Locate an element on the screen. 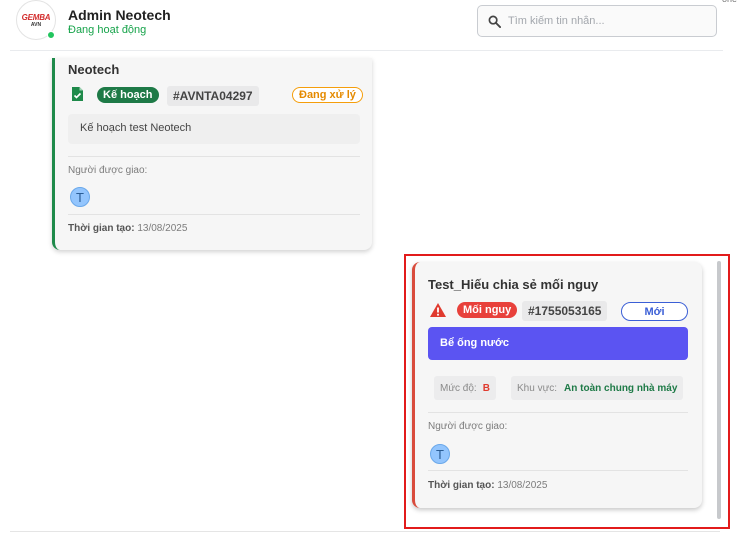 This screenshot has width=741, height=537. task-id: #AVNTA04297 is located at coordinates (213, 96).